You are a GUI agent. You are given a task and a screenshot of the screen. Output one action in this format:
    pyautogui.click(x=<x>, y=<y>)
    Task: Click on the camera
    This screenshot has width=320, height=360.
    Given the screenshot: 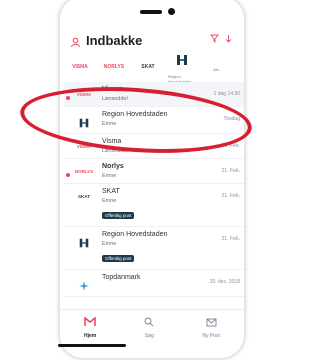 What is the action you would take?
    pyautogui.click(x=171, y=11)
    